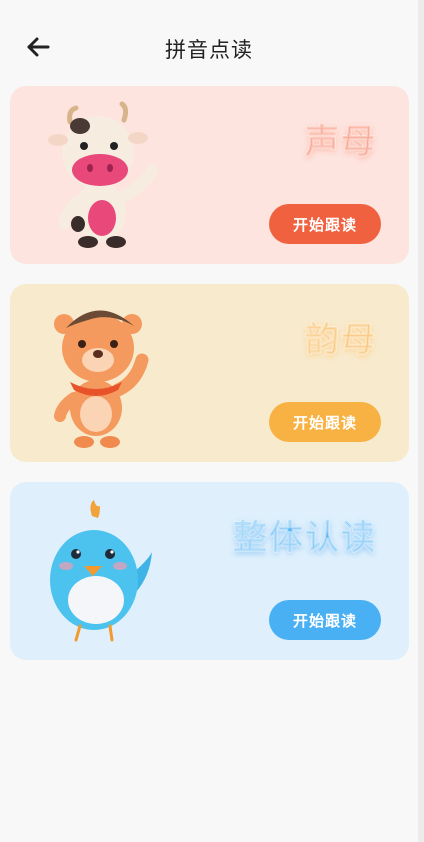  Describe the element at coordinates (101, 571) in the screenshot. I see `bird-mascot-icon` at that location.